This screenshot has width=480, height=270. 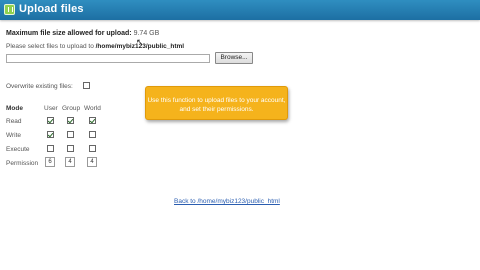 What do you see at coordinates (50, 120) in the screenshot?
I see `read-user-checkbox` at bounding box center [50, 120].